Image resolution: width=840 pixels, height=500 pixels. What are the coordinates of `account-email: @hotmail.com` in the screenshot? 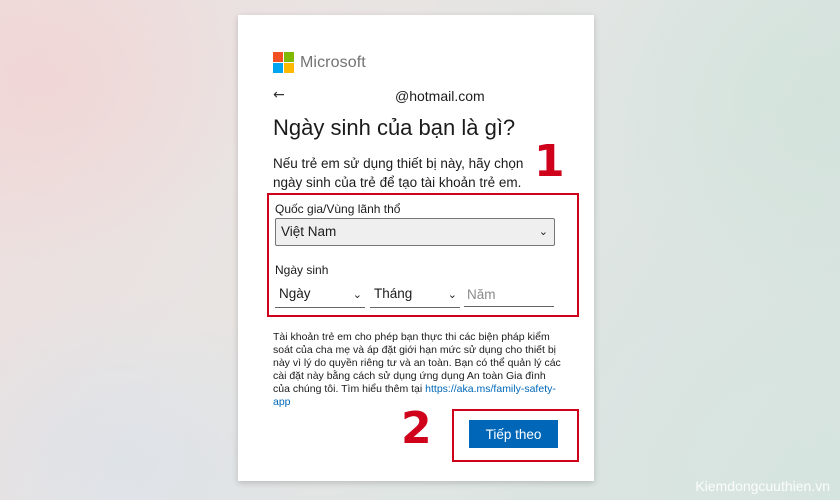 It's located at (440, 96).